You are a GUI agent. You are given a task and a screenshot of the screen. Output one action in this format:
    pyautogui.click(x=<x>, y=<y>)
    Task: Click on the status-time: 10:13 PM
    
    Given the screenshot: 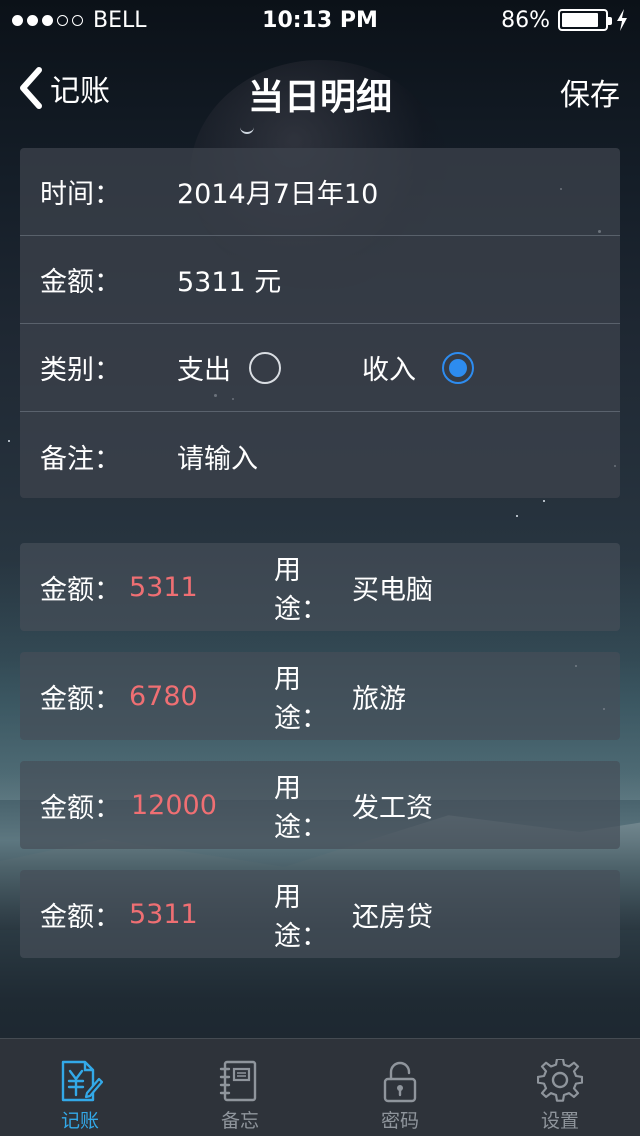 What is the action you would take?
    pyautogui.click(x=320, y=20)
    